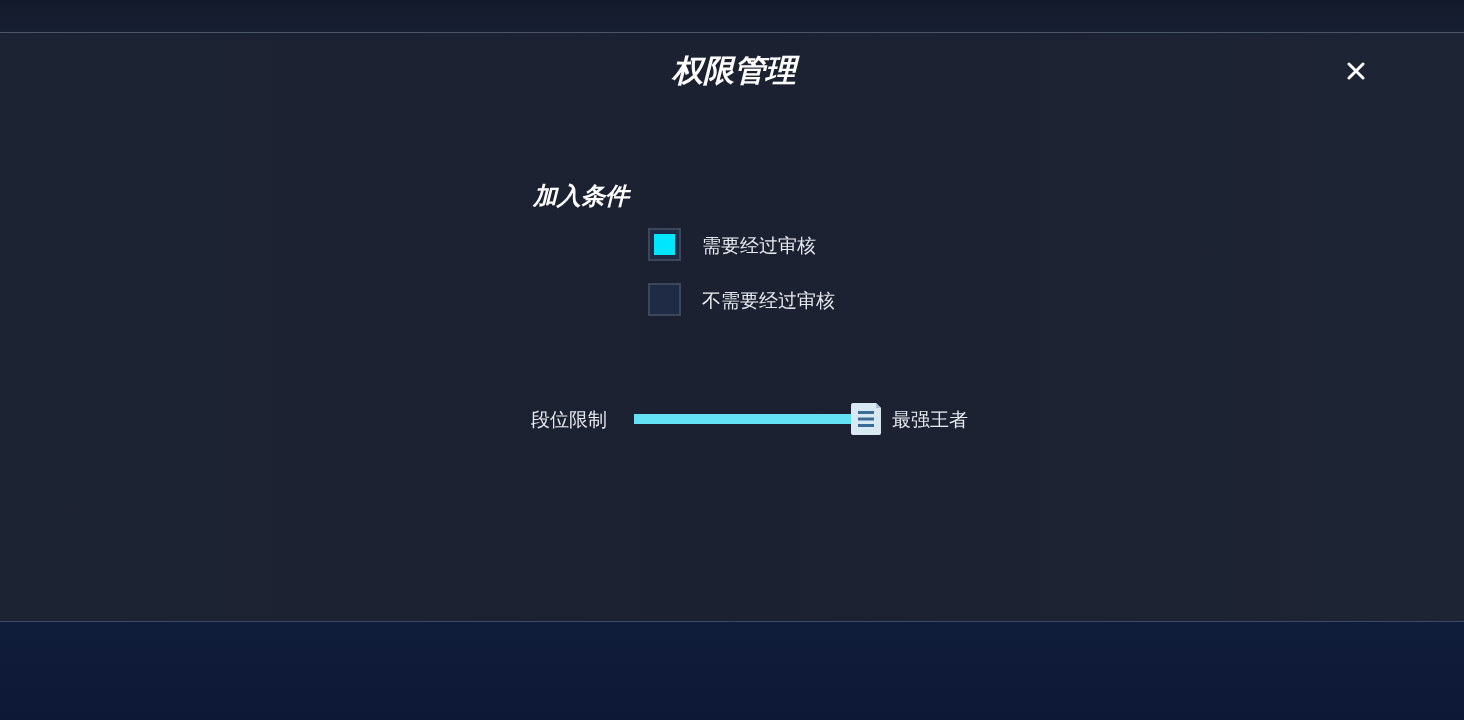 The image size is (1464, 720). What do you see at coordinates (569, 419) in the screenshot?
I see `slider-label: 段位限制` at bounding box center [569, 419].